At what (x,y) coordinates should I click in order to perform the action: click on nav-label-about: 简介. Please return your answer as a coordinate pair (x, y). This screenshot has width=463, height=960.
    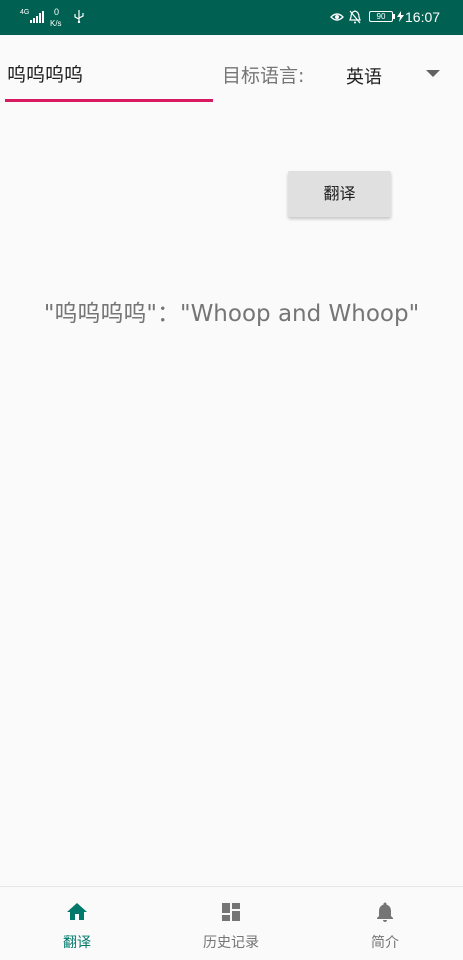
    Looking at the image, I should click on (385, 943).